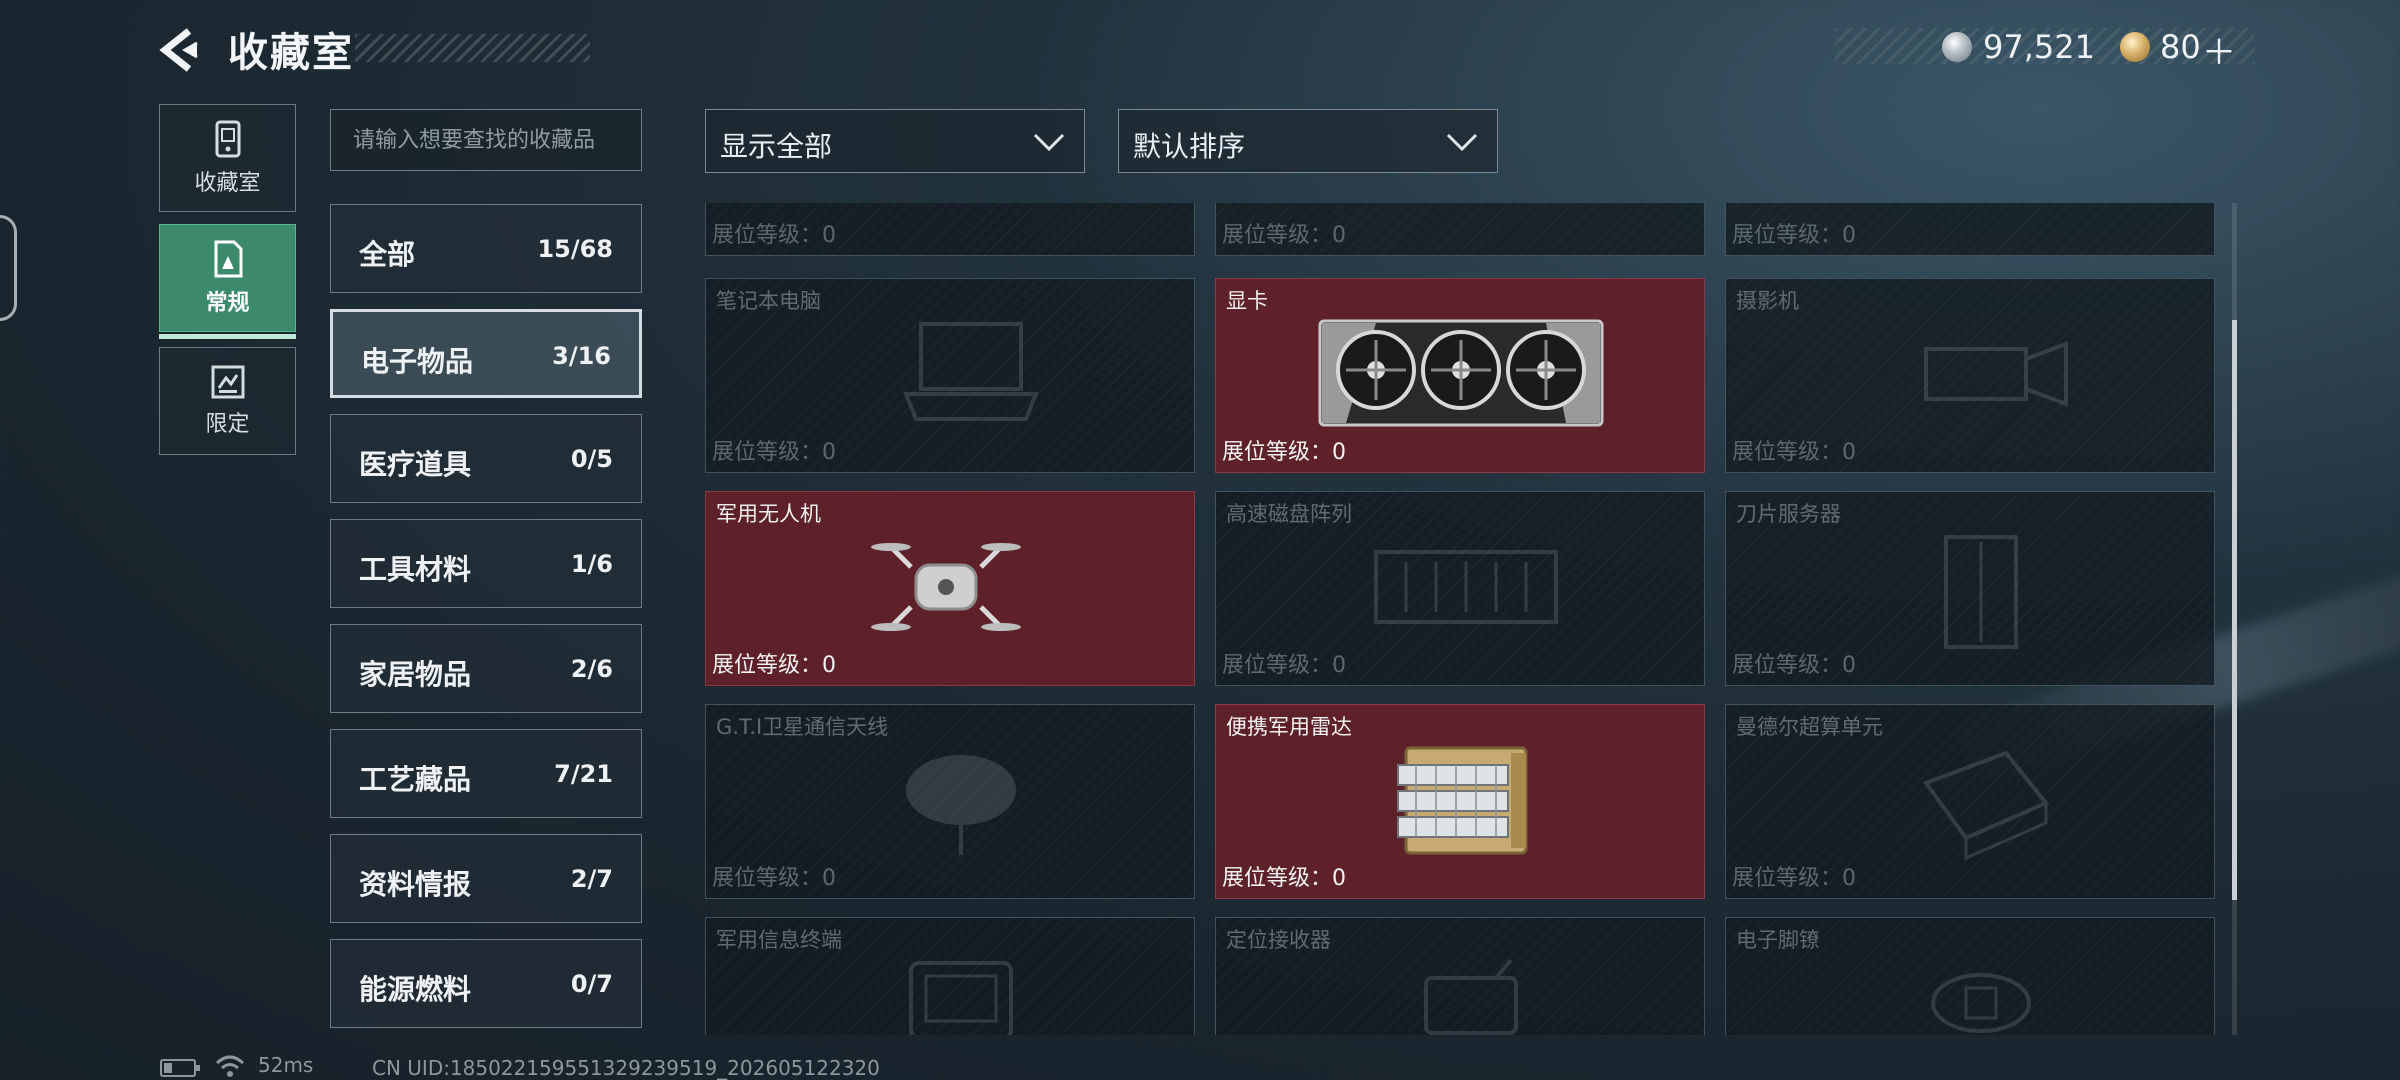 Image resolution: width=2400 pixels, height=1080 pixels. I want to click on item-name: 电子脚镣, so click(1778, 940).